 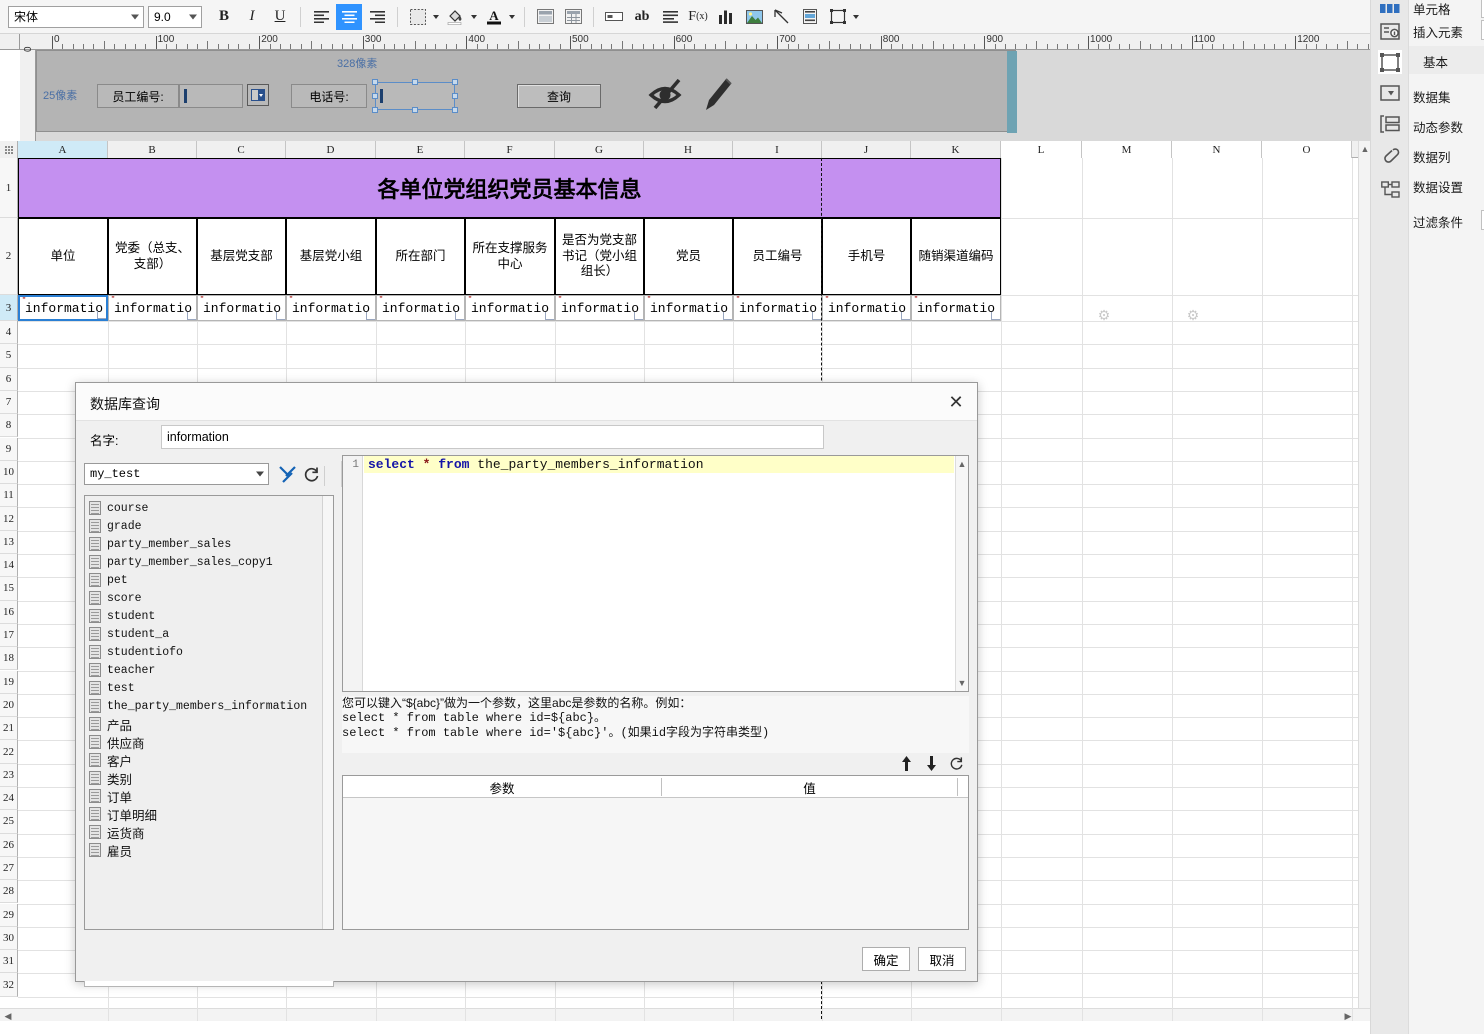 What do you see at coordinates (9, 915) in the screenshot?
I see `row-header-29: 29` at bounding box center [9, 915].